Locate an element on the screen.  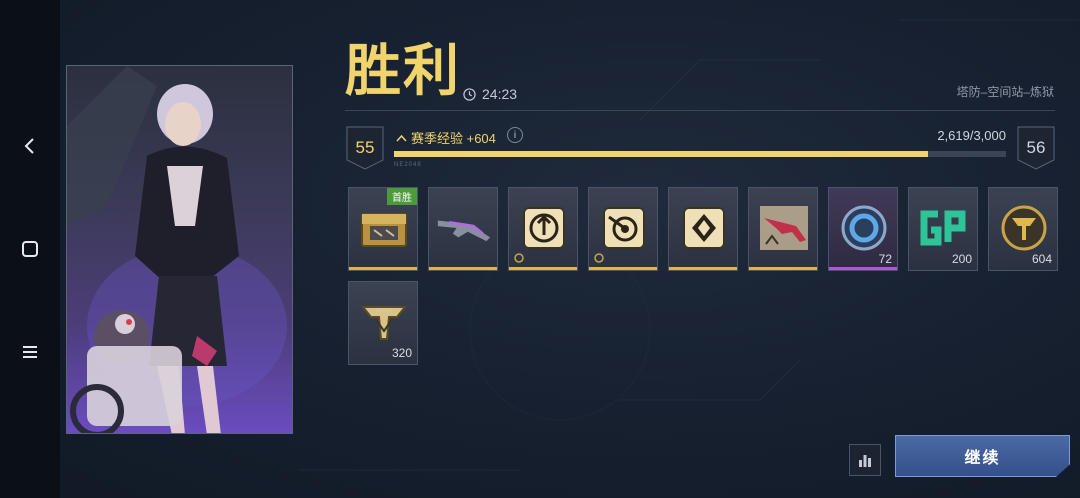
current-level: 55 is located at coordinates (365, 147).